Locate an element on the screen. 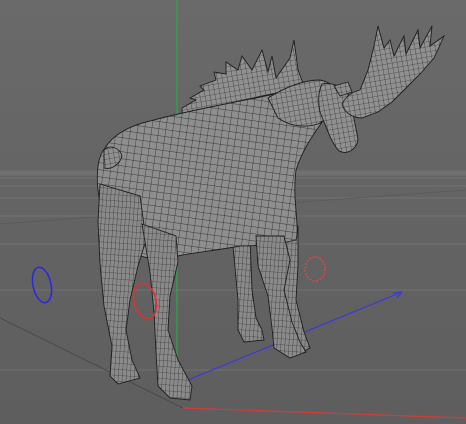 The width and height of the screenshot is (466, 424). red-handle-dashed is located at coordinates (315, 269).